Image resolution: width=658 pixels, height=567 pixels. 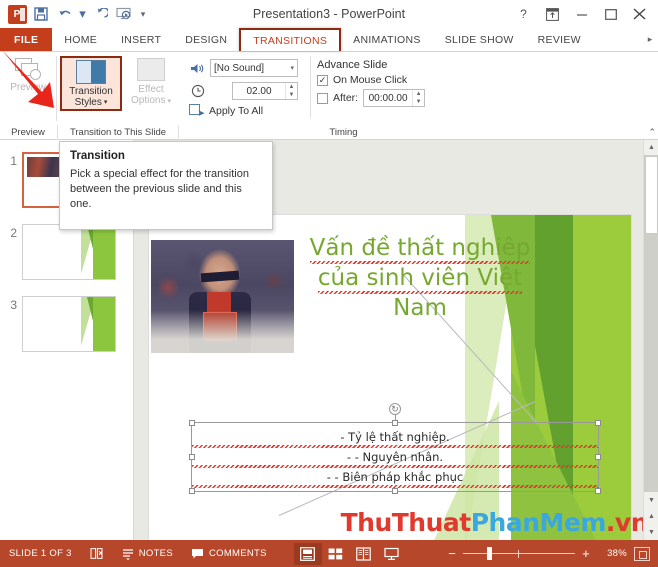 I want to click on list-item: 3, so click(x=66, y=332).